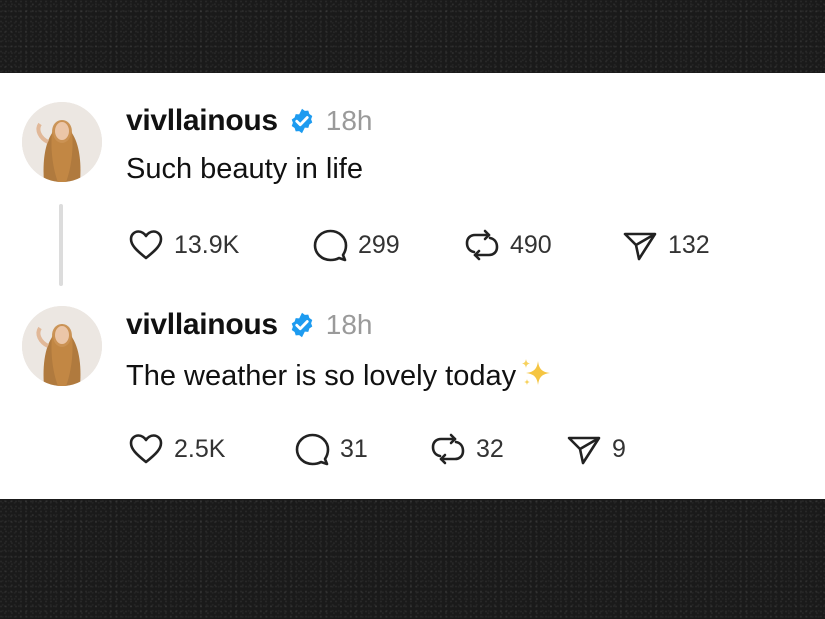 The image size is (825, 619). Describe the element at coordinates (490, 448) in the screenshot. I see `repost-count: 32` at that location.